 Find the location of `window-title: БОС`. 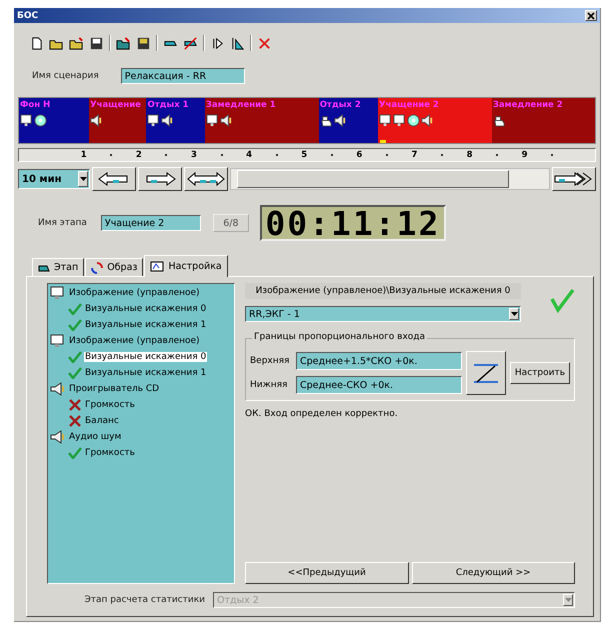

window-title: БОС is located at coordinates (27, 15).